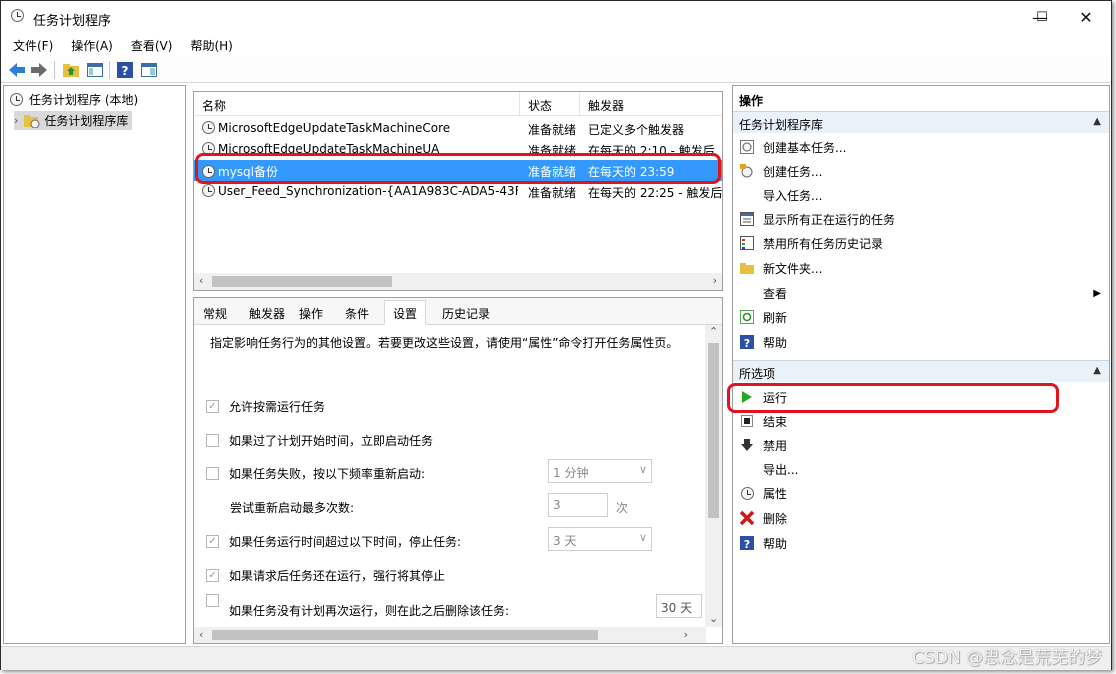  Describe the element at coordinates (311, 313) in the screenshot. I see `tab-actions: 操作` at that location.